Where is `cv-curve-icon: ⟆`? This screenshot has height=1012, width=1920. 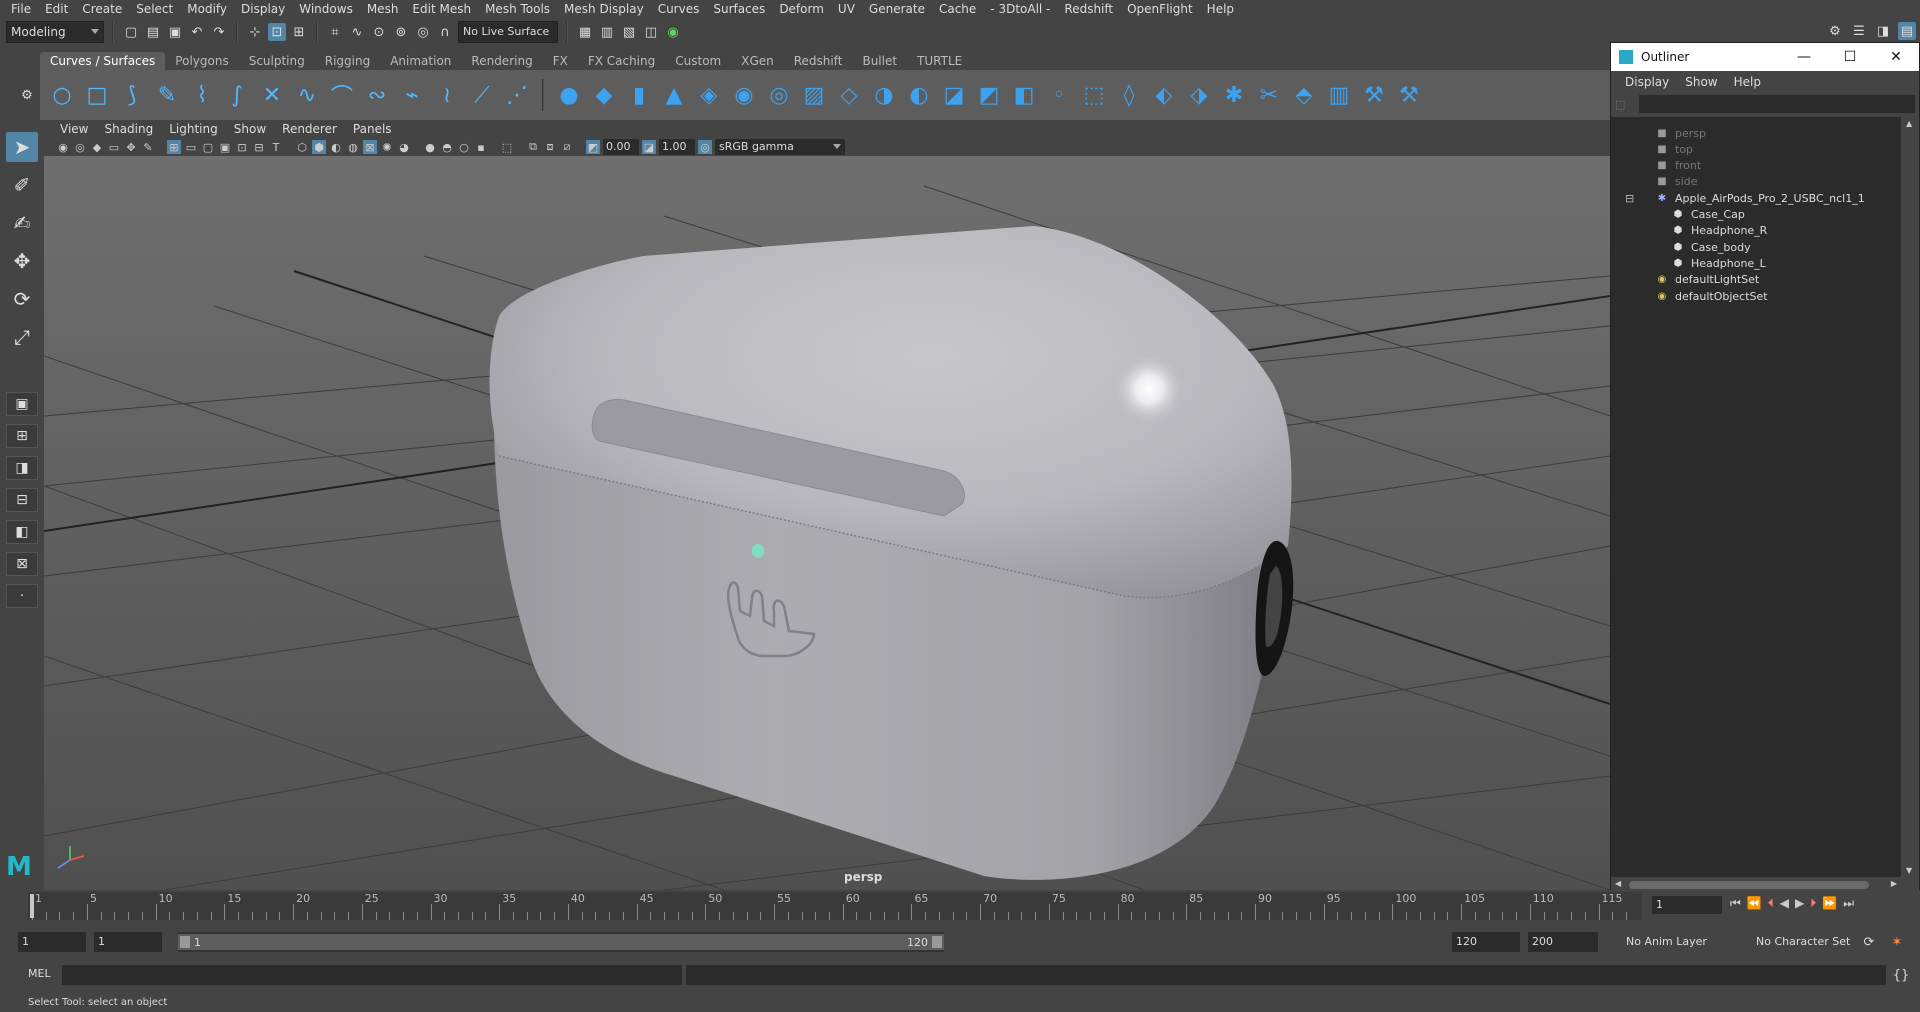 cv-curve-icon: ⟆ is located at coordinates (132, 95).